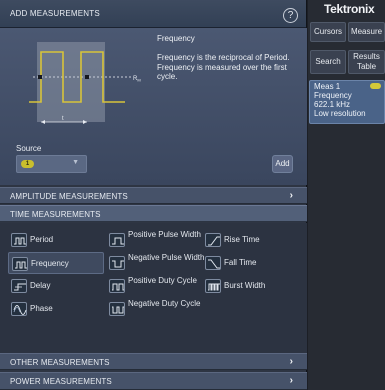  I want to click on svg-text: RM, so click(137, 79).